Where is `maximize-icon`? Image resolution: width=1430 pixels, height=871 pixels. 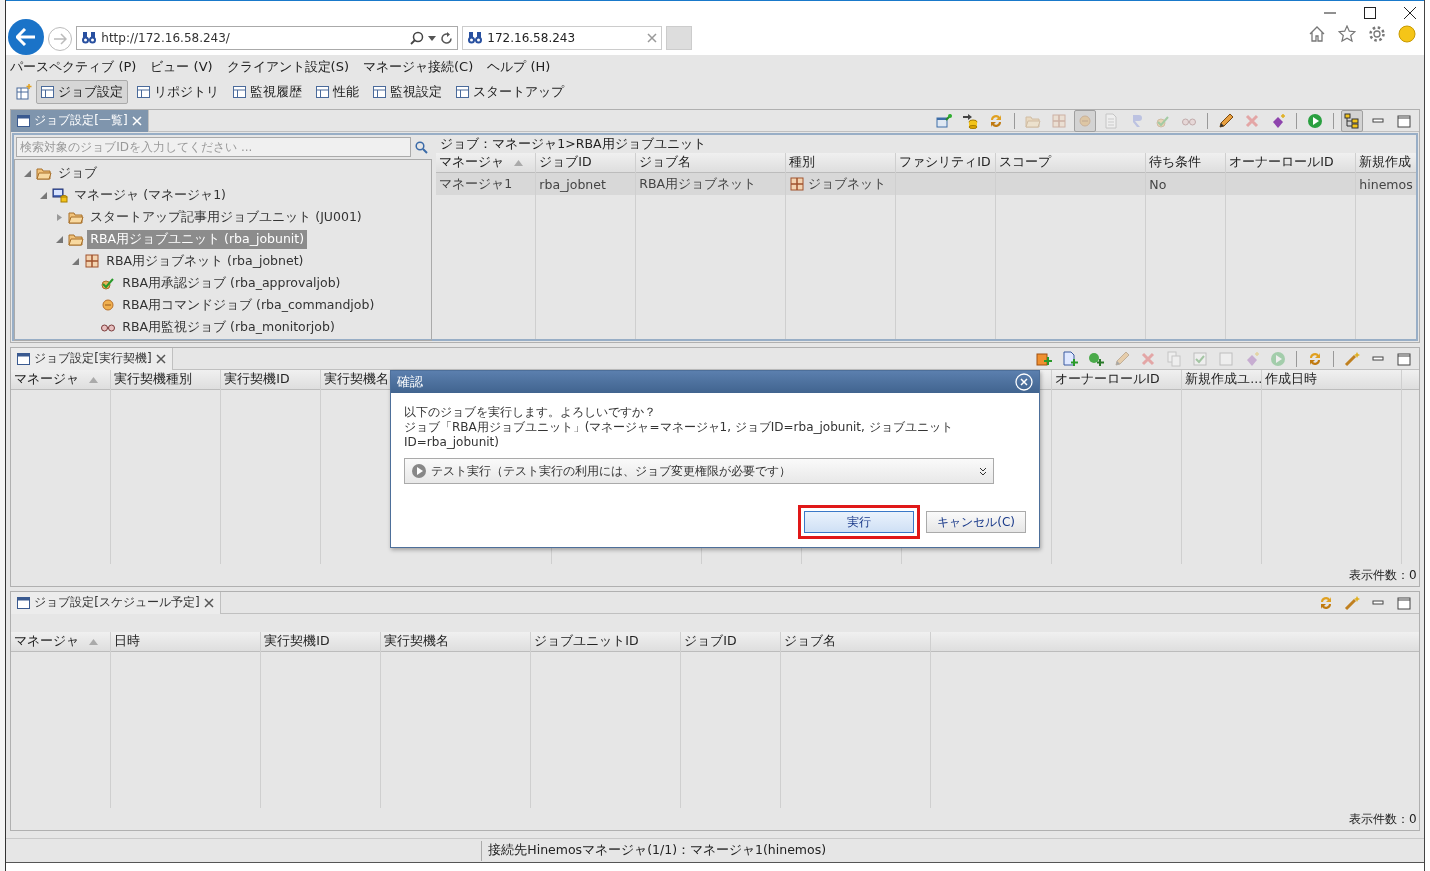
maximize-icon is located at coordinates (1369, 13).